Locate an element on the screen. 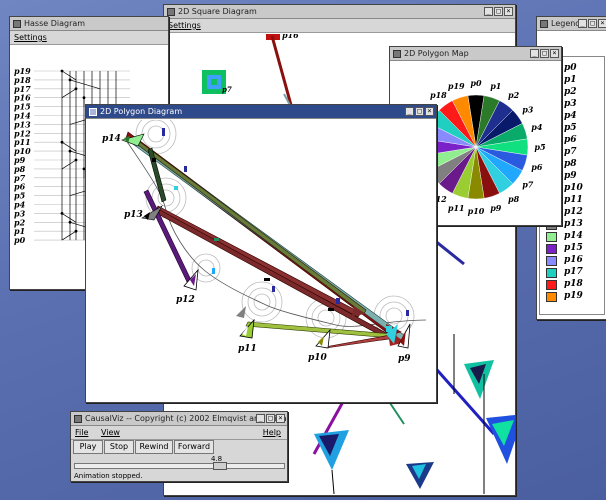 The image size is (606, 500). pie-label-p9: p9 is located at coordinates (496, 208).